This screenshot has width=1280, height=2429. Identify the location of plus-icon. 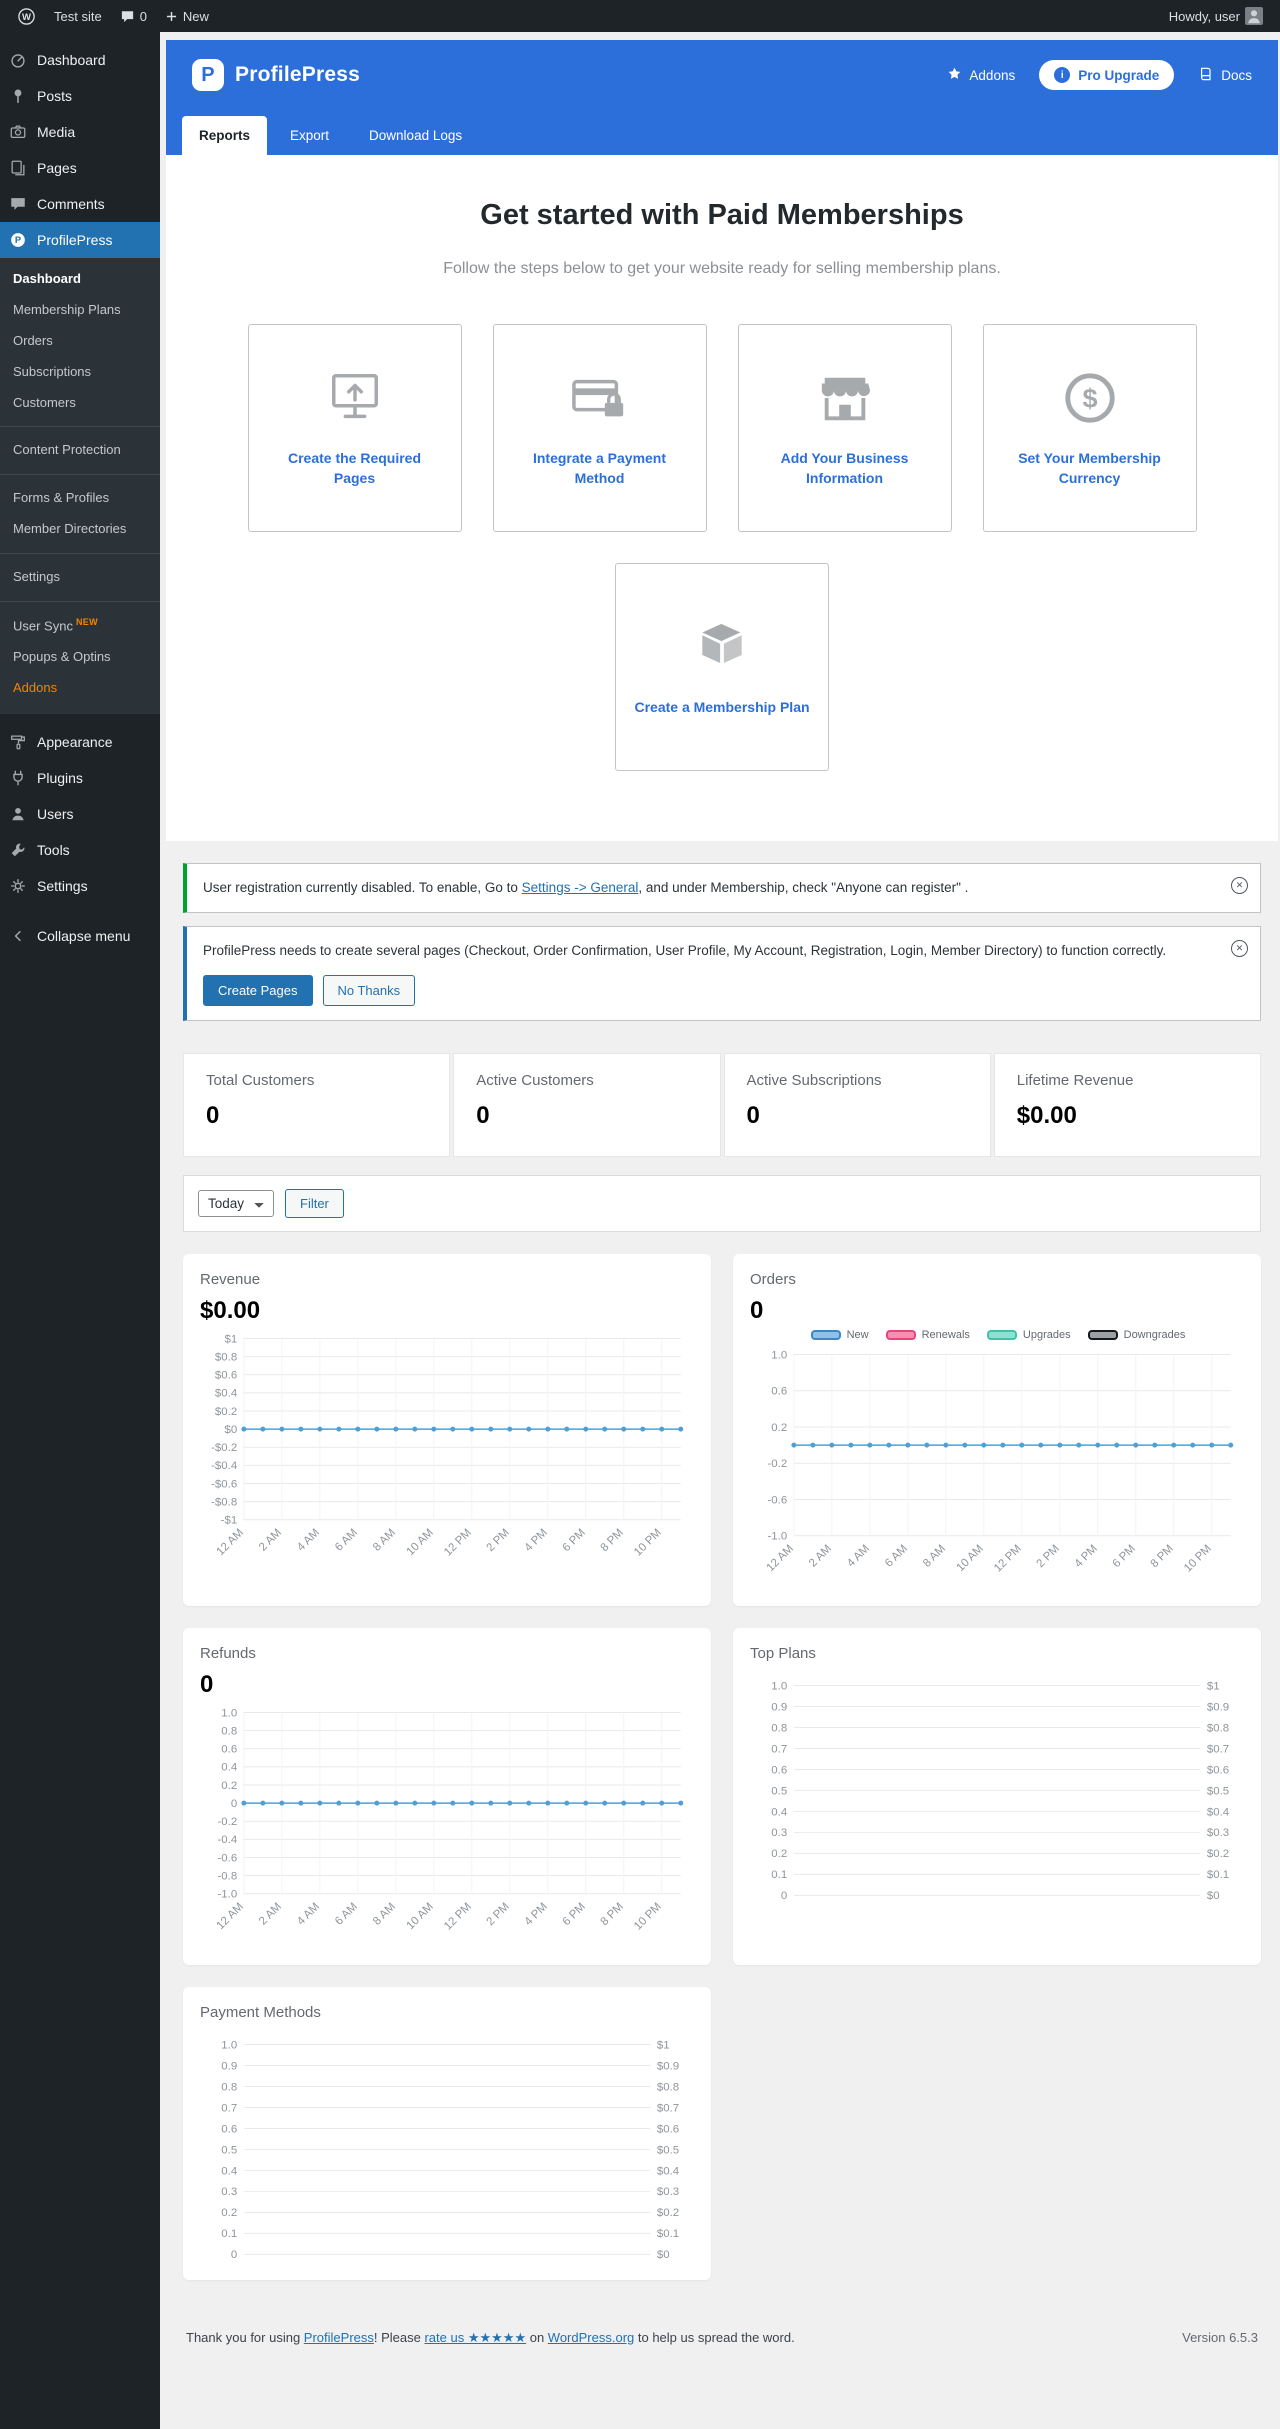
(171, 16).